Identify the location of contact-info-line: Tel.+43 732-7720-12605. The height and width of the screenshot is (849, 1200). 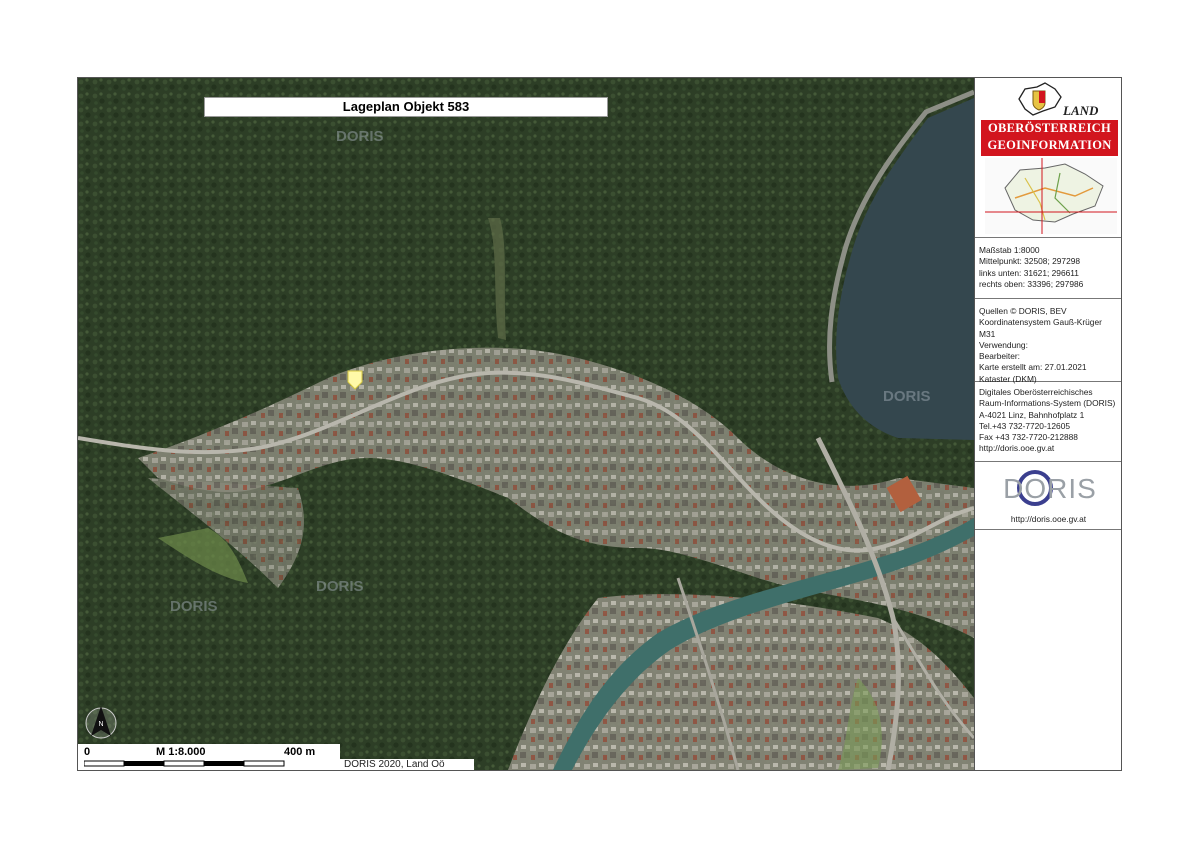
(1025, 425).